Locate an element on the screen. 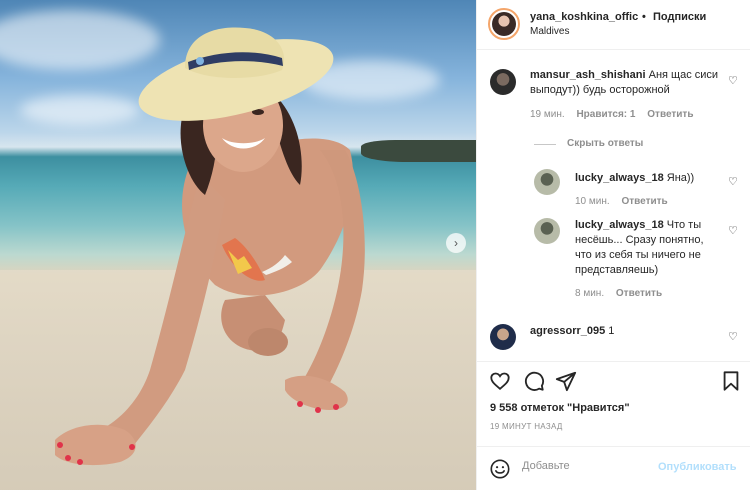  comment-meta: 10 мин. Ответить is located at coordinates (626, 201).